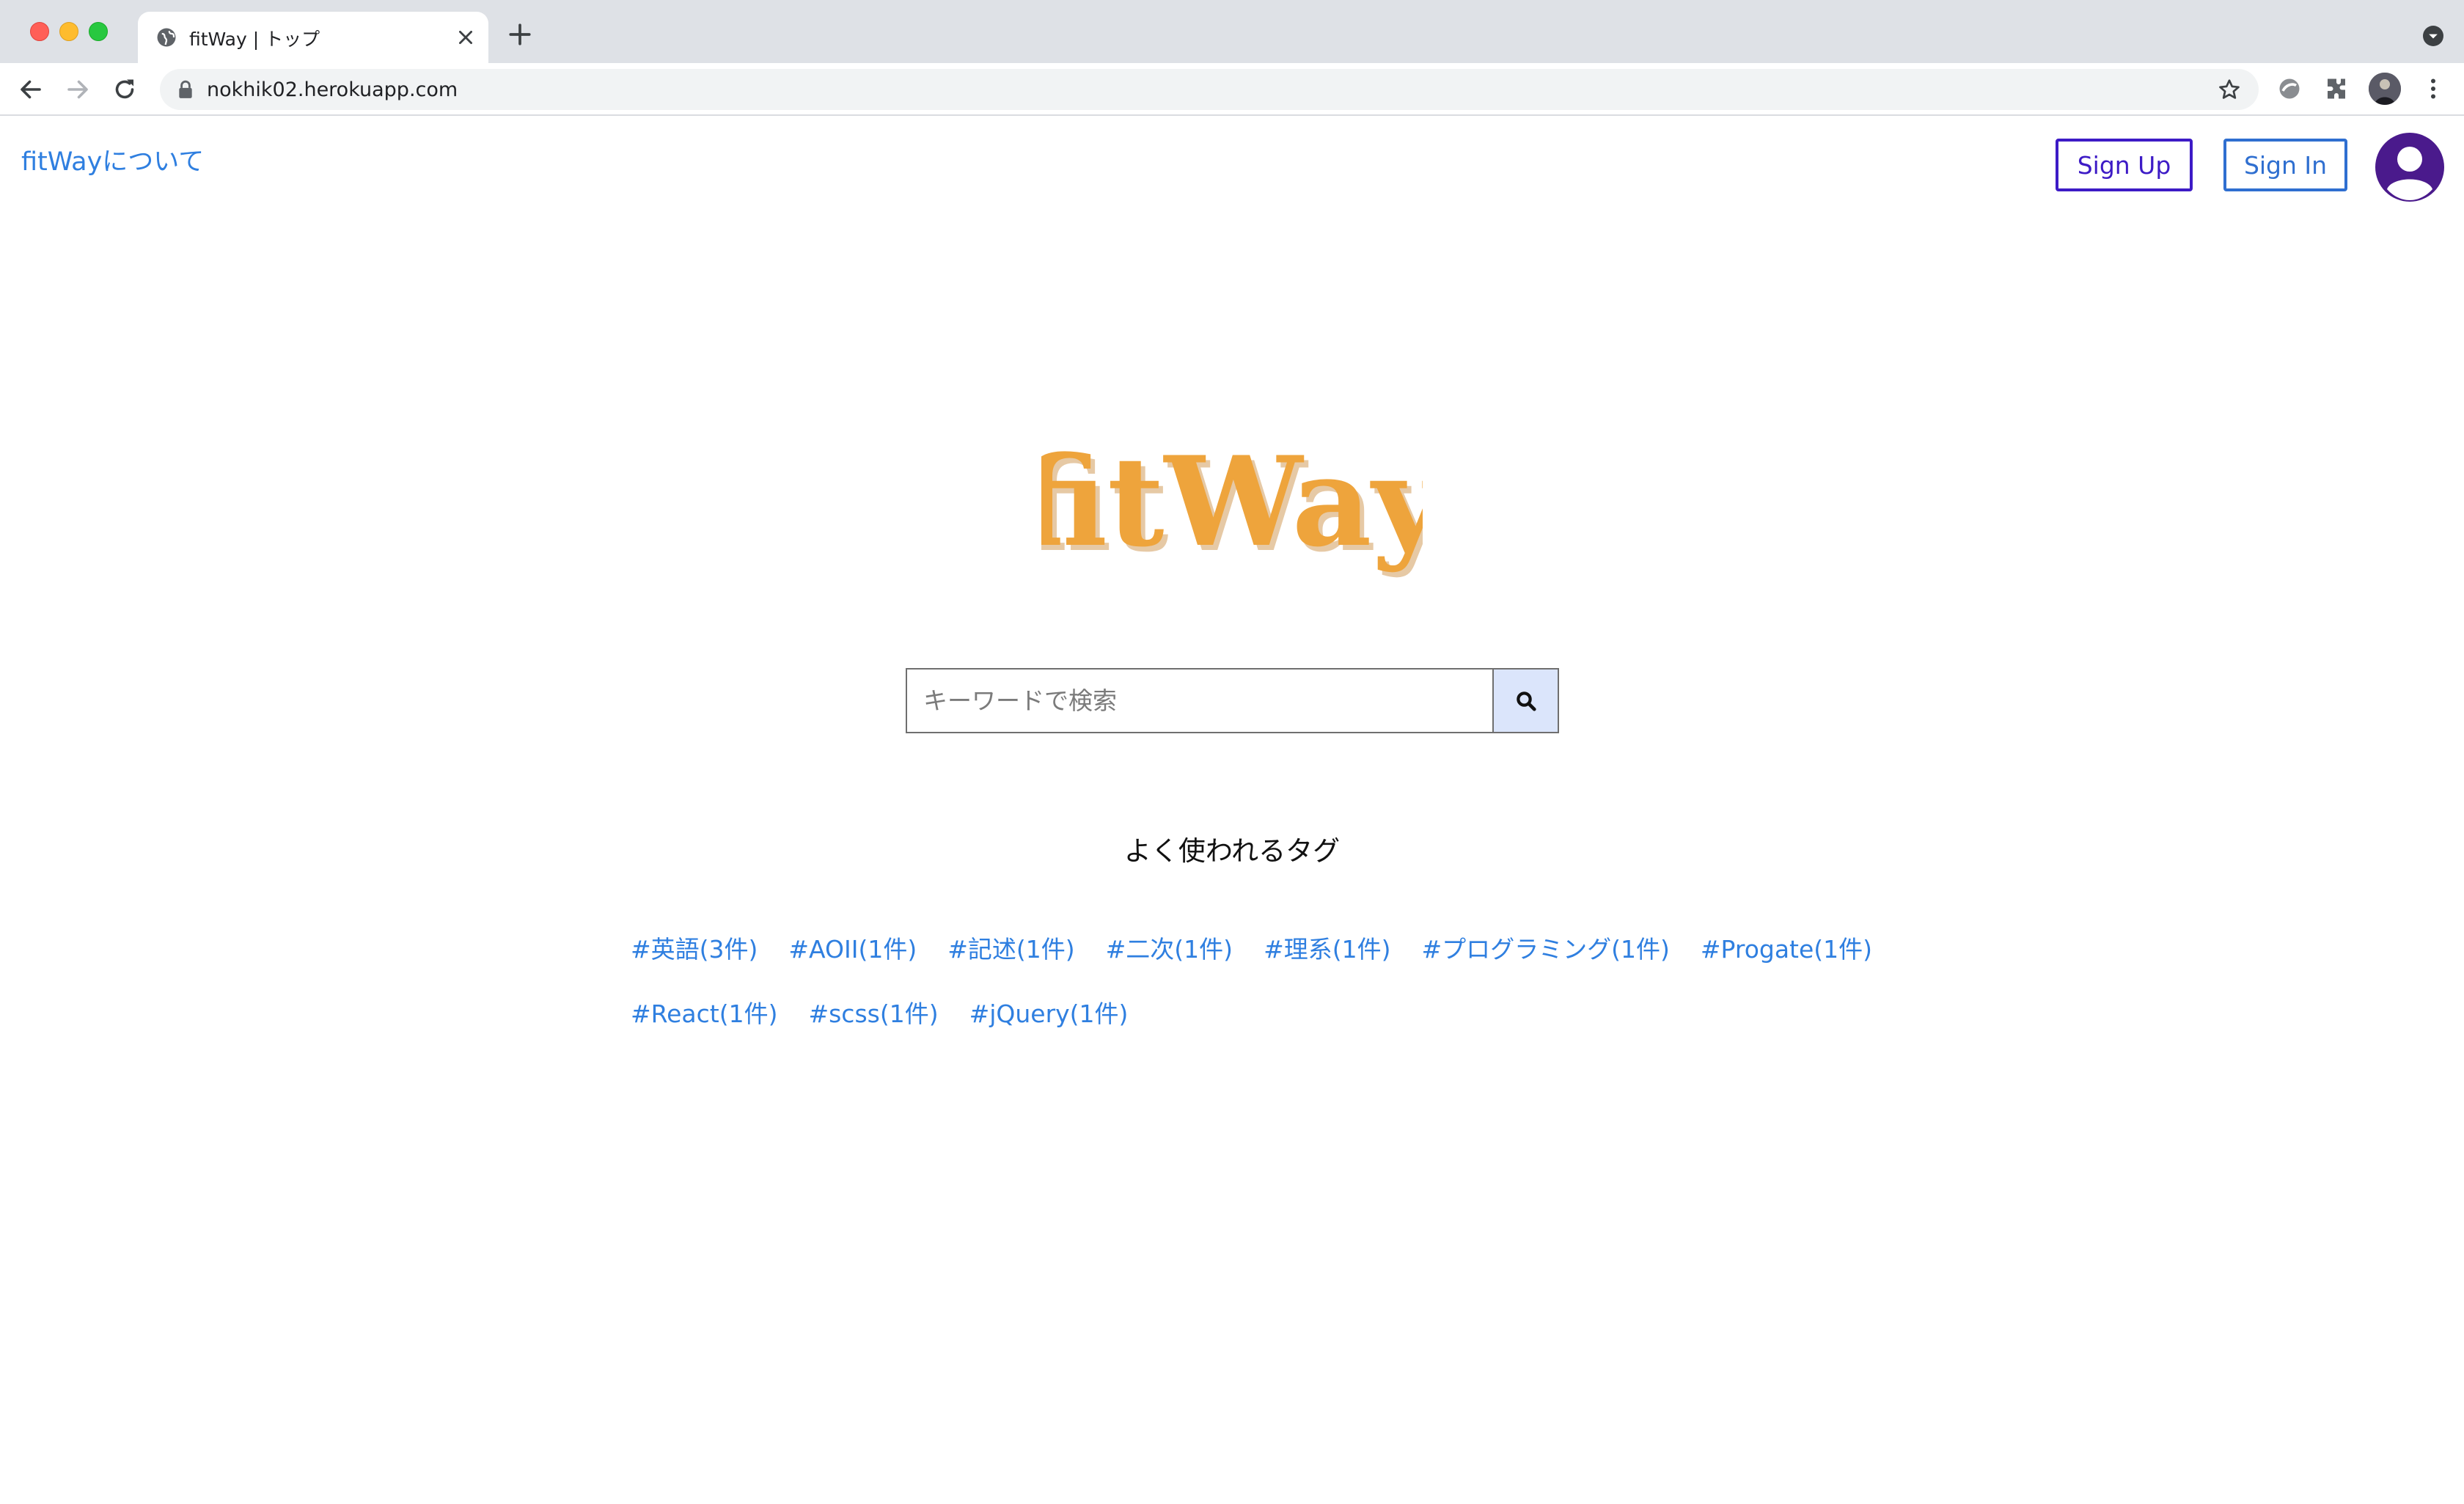 The height and width of the screenshot is (1504, 2464). I want to click on globe-icon, so click(166, 37).